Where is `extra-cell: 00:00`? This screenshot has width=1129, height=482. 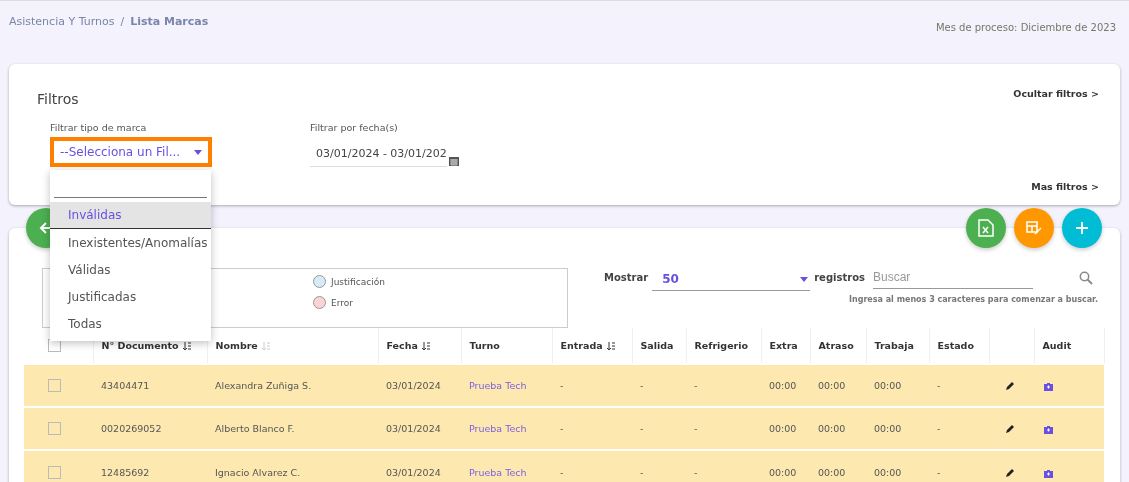
extra-cell: 00:00 is located at coordinates (785, 466).